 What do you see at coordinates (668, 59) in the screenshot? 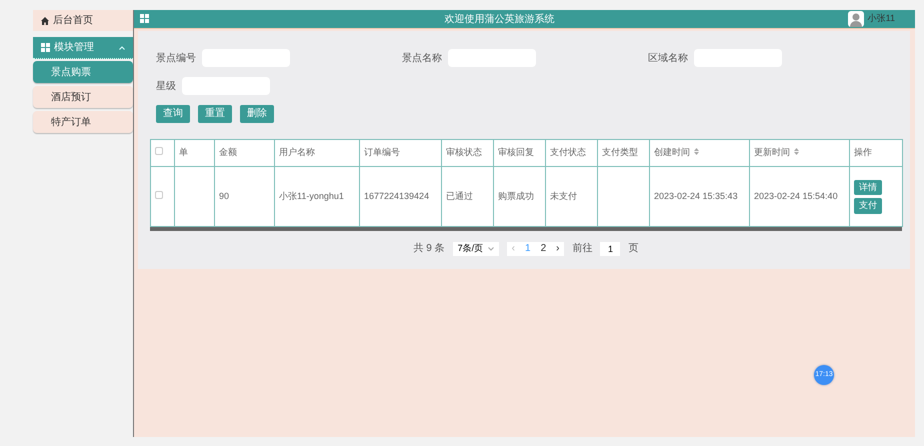
I see `field-label: 区域名称` at bounding box center [668, 59].